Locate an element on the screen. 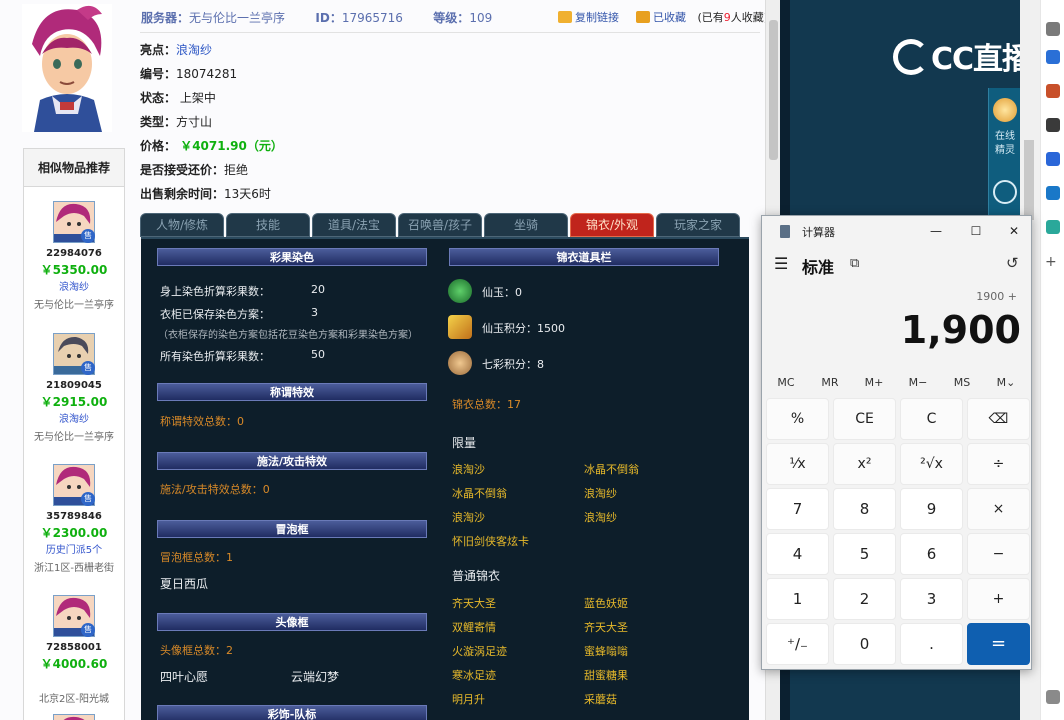 This screenshot has height=720, width=1064. digit-7-button: 7 is located at coordinates (797, 509).